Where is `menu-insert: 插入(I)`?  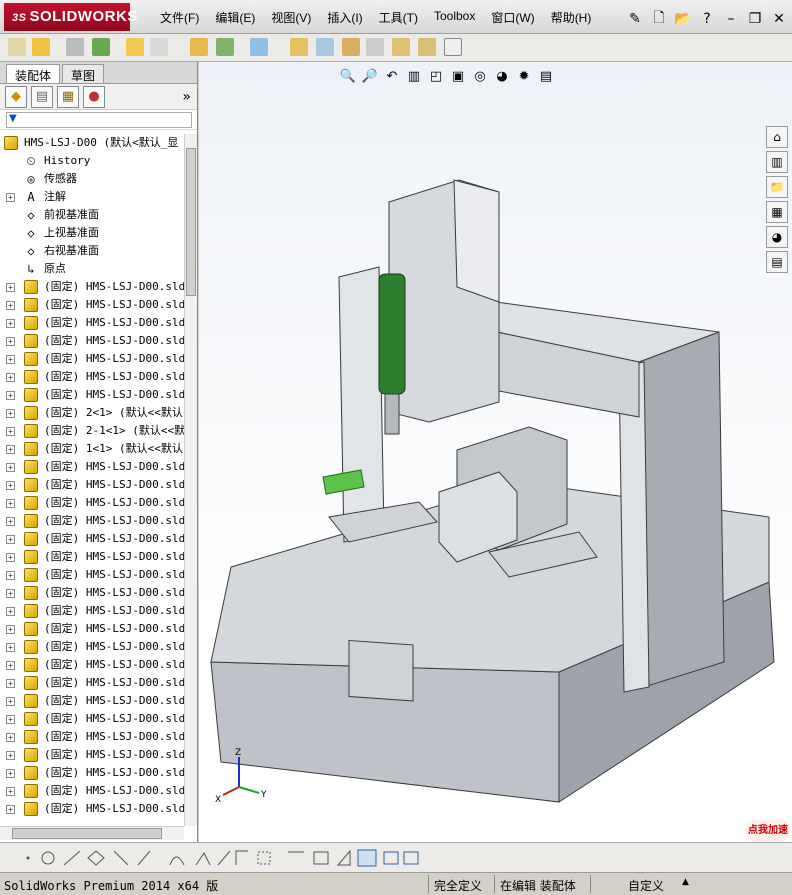
menu-insert: 插入(I) is located at coordinates (344, 17).